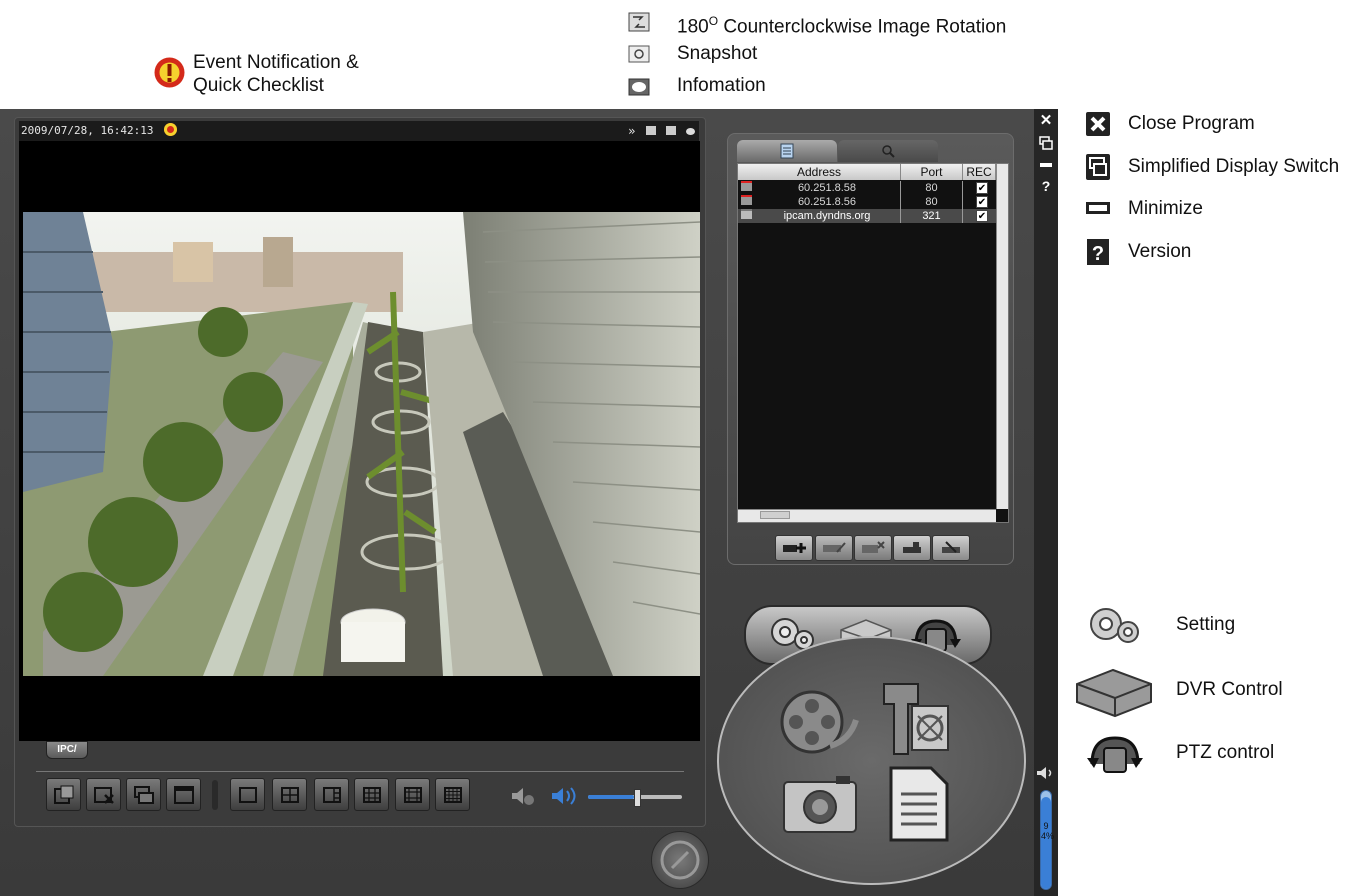 The width and height of the screenshot is (1369, 896). Describe the element at coordinates (360, 771) in the screenshot. I see `toolbar-divider` at that location.